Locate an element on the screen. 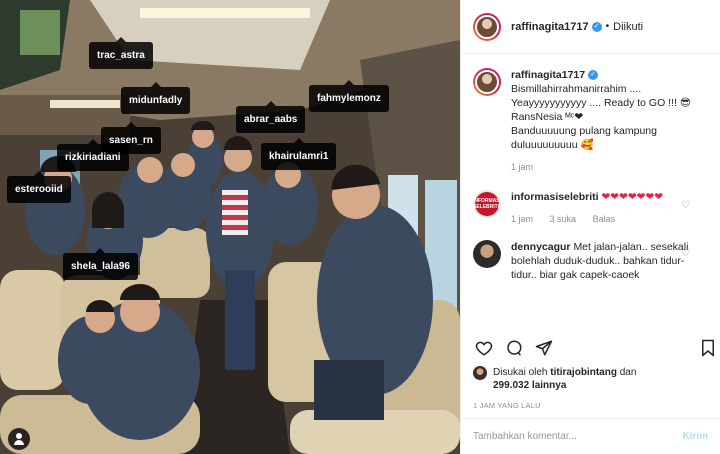  show-tags-icon is located at coordinates (19, 439).